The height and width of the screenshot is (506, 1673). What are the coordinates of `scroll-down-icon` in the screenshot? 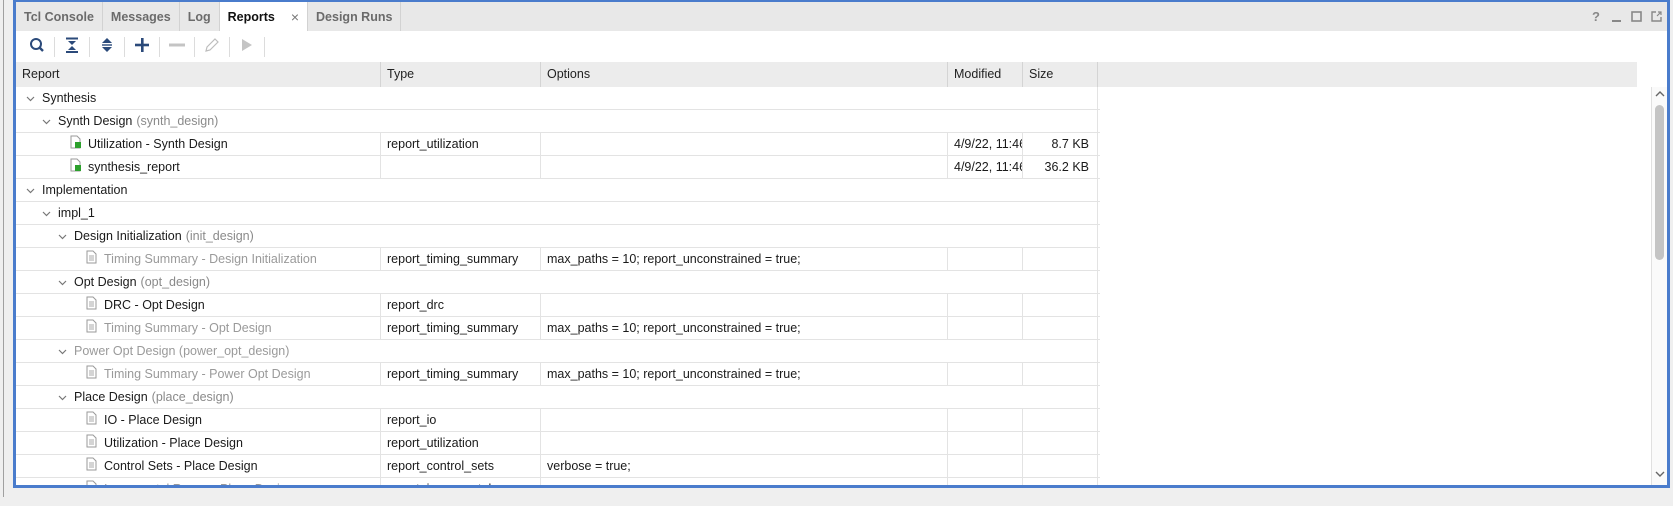 It's located at (1660, 476).